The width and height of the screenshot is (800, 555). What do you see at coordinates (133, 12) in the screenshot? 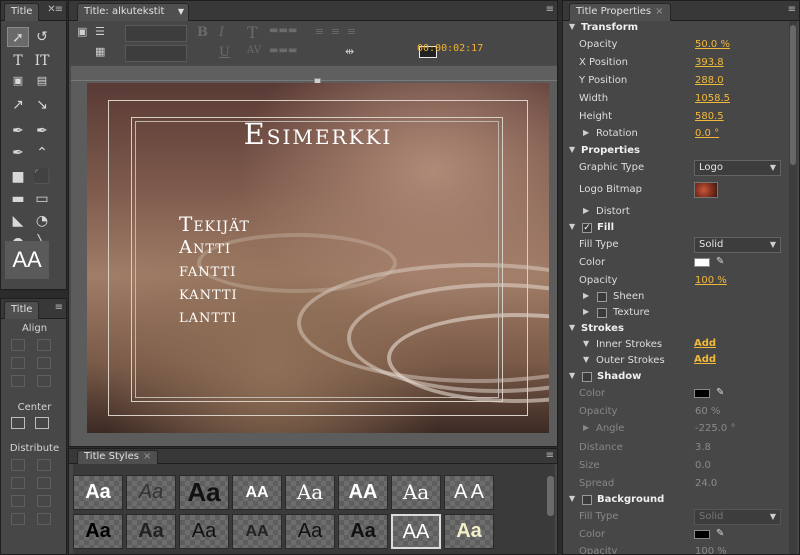
I see `tab-title-alkutekstit: Title: alkutekstit ▼` at bounding box center [133, 12].